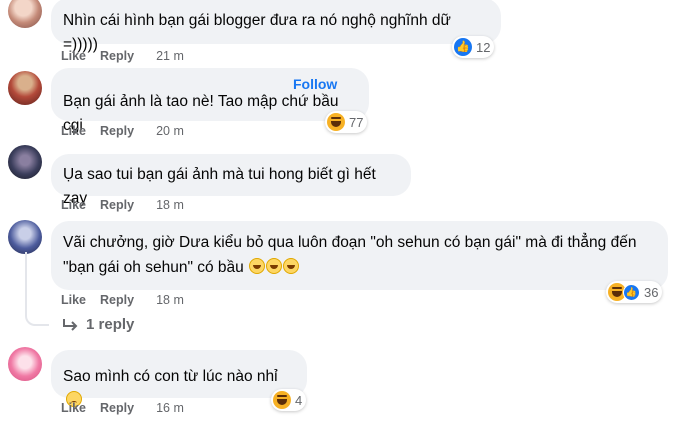 The image size is (696, 422). I want to click on view-replies-label: 1 reply, so click(110, 324).